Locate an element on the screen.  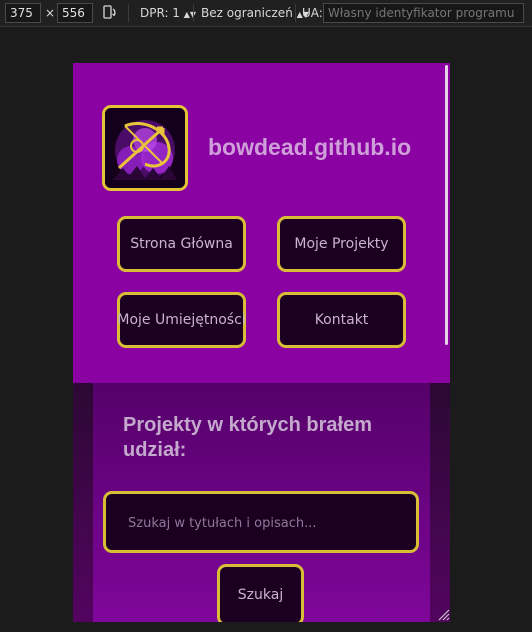
dpr-dropdown-icon: ▲▼ is located at coordinates (190, 14).